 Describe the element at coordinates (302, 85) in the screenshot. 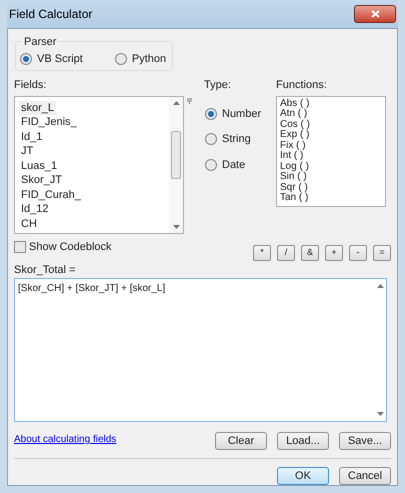

I see `functions-label: Functions:` at that location.